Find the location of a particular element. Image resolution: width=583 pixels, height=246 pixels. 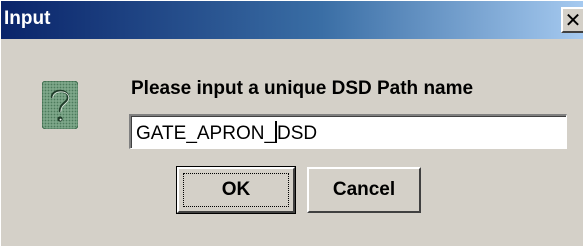

ok-button: OK is located at coordinates (236, 190).